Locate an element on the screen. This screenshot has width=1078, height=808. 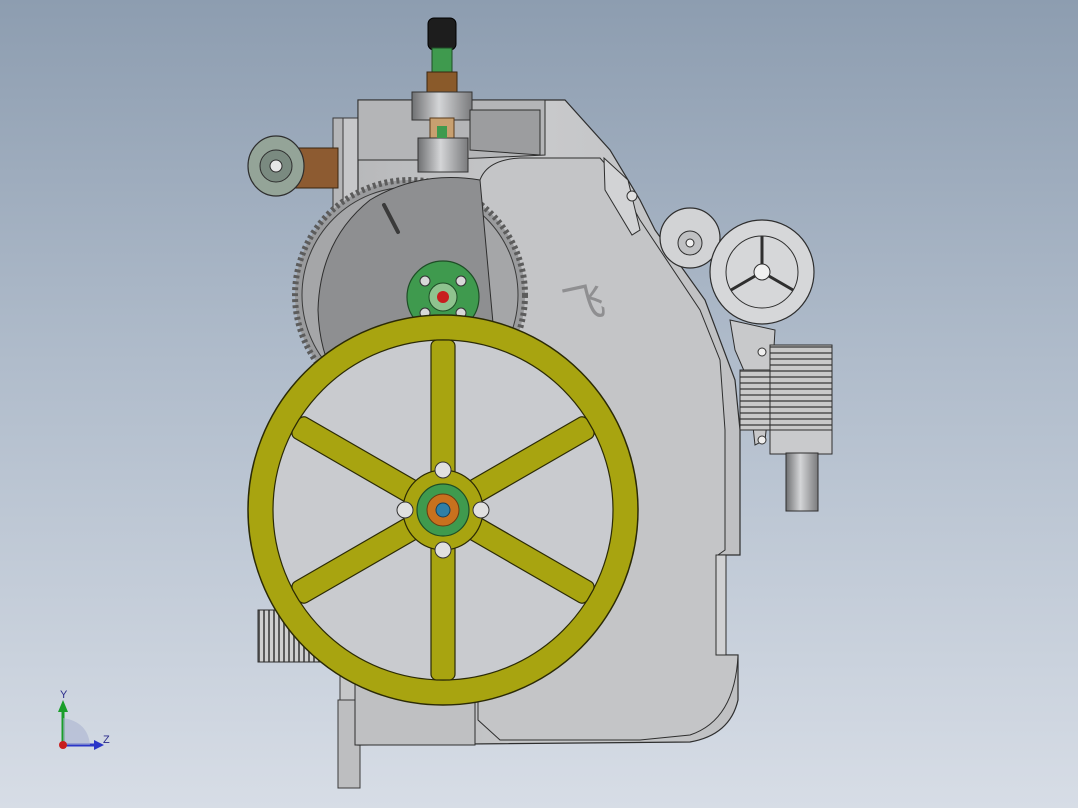
top-spindle is located at coordinates (442, 95).